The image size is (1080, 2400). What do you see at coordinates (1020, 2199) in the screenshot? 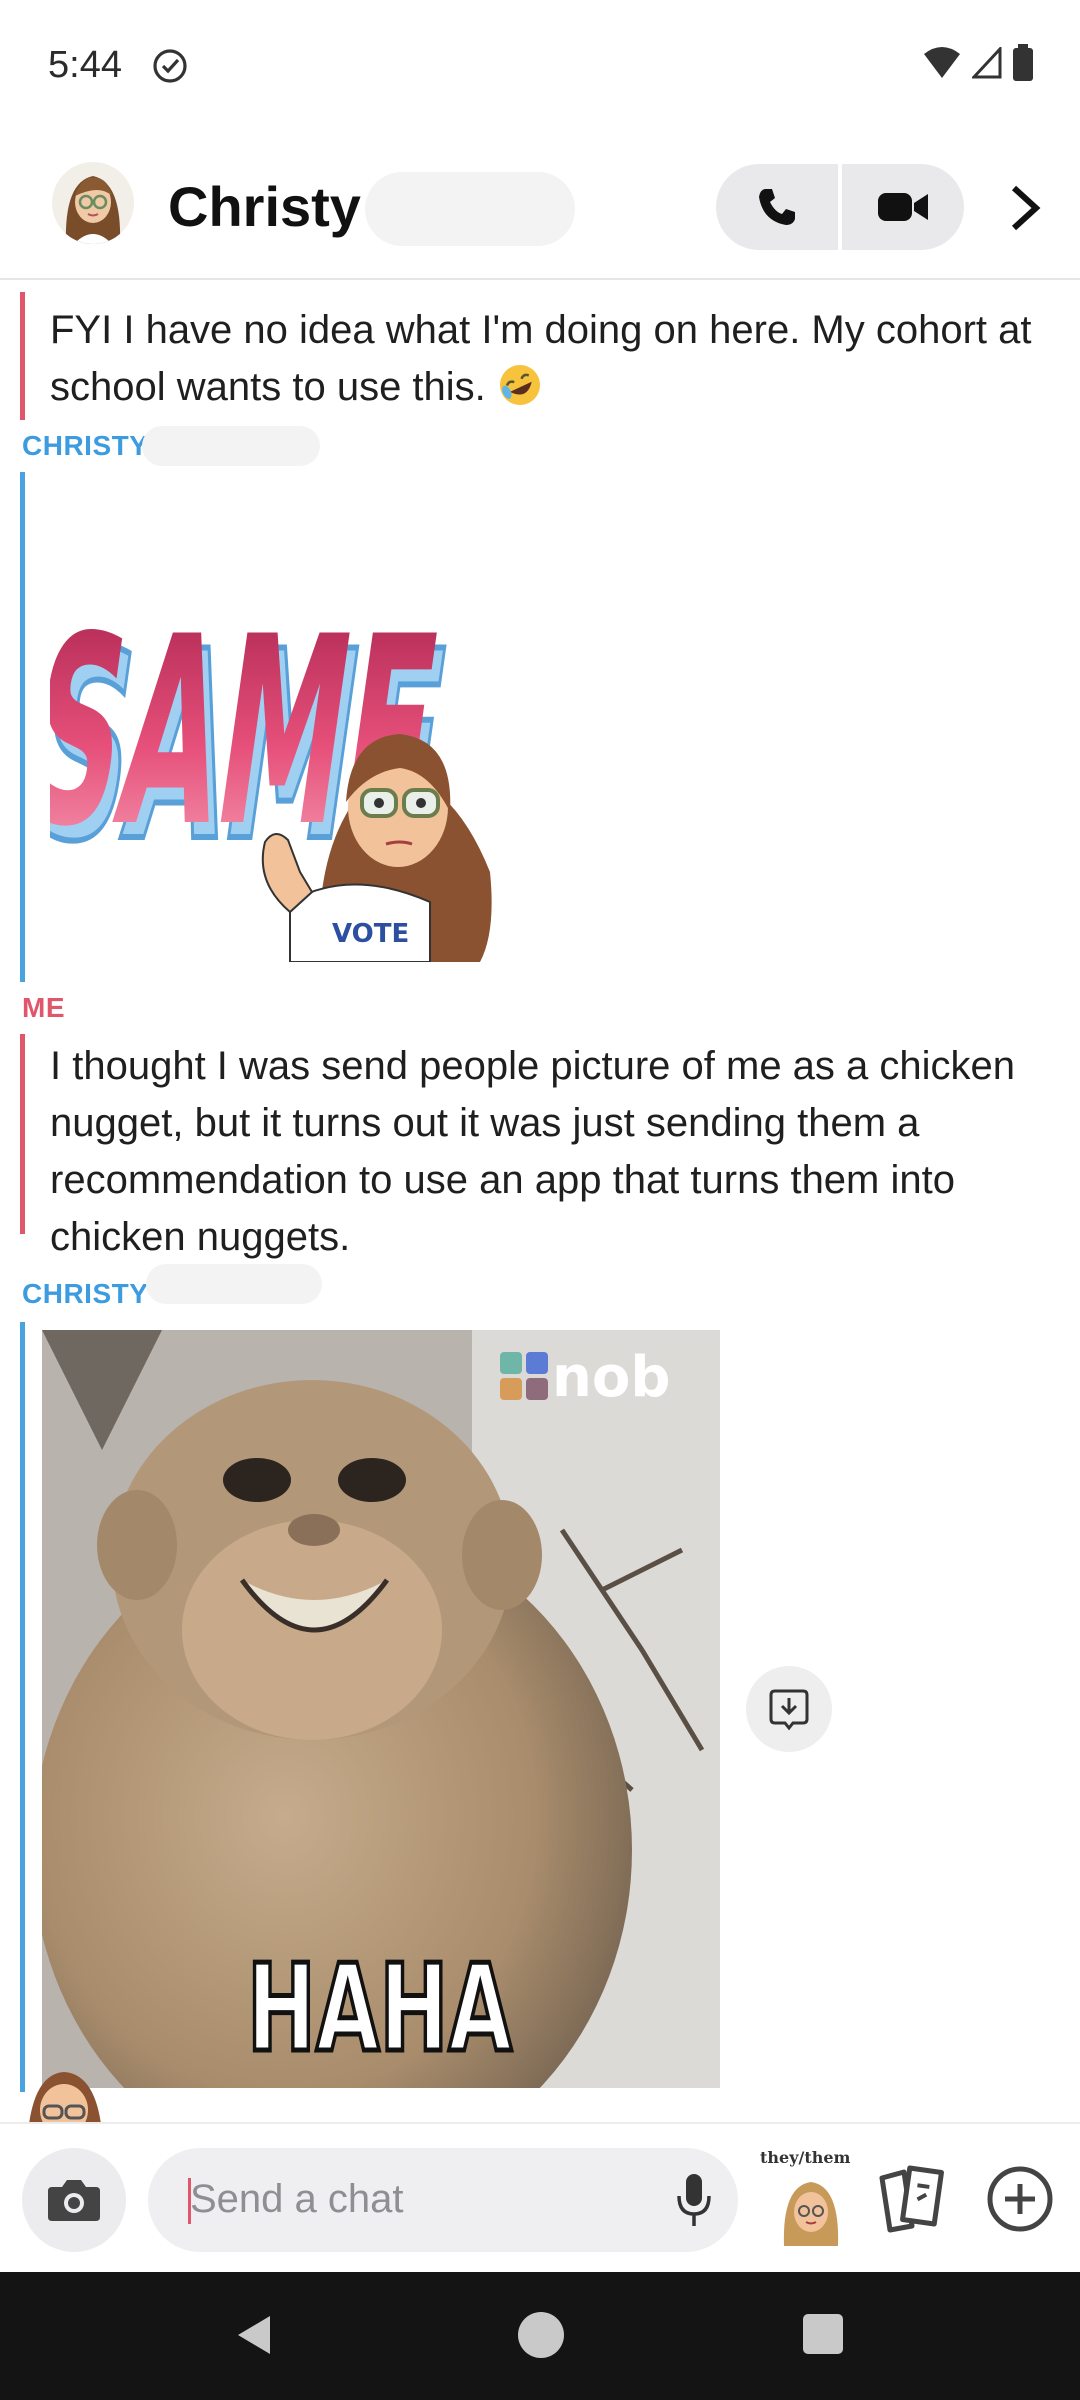
I see `plus-circle-icon` at bounding box center [1020, 2199].